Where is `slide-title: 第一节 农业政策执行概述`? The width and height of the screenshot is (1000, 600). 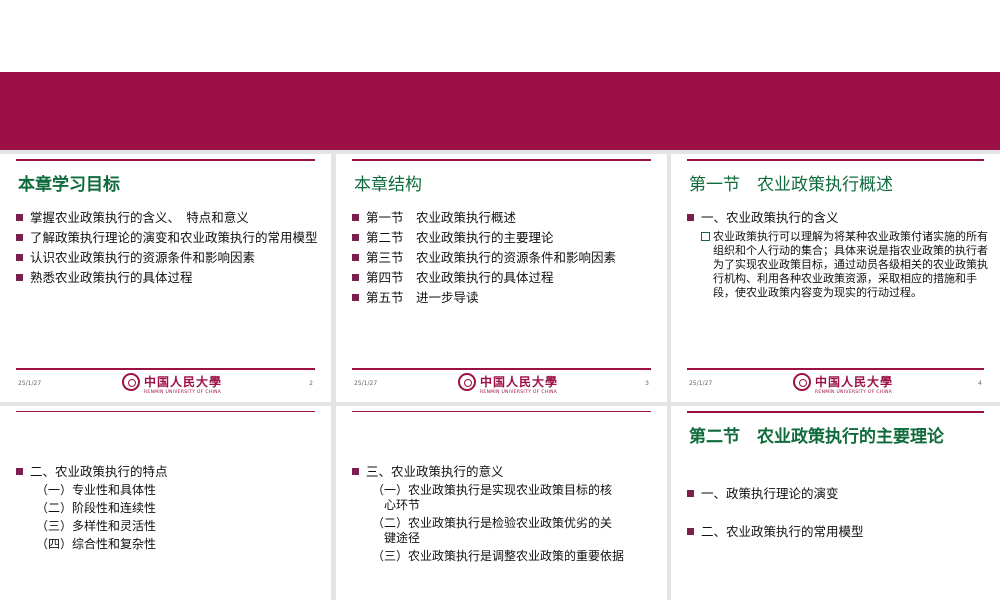 slide-title: 第一节 农业政策执行概述 is located at coordinates (791, 185).